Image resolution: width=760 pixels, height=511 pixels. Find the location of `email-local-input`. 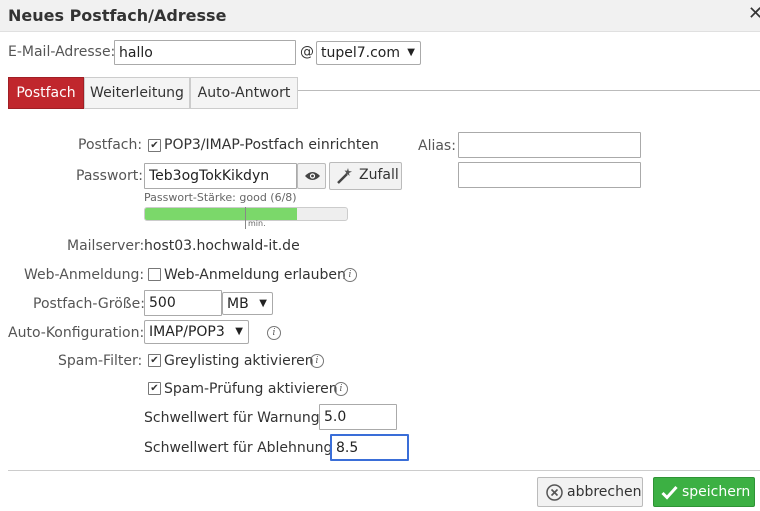

email-local-input is located at coordinates (205, 52).